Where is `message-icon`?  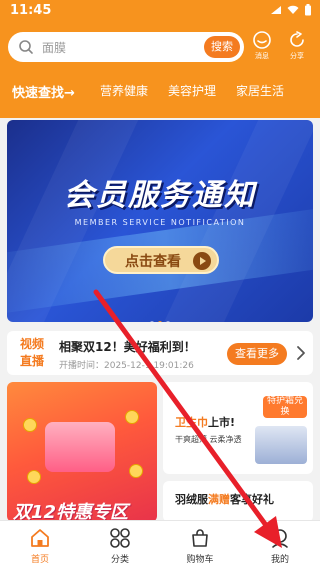
message-icon is located at coordinates (262, 40).